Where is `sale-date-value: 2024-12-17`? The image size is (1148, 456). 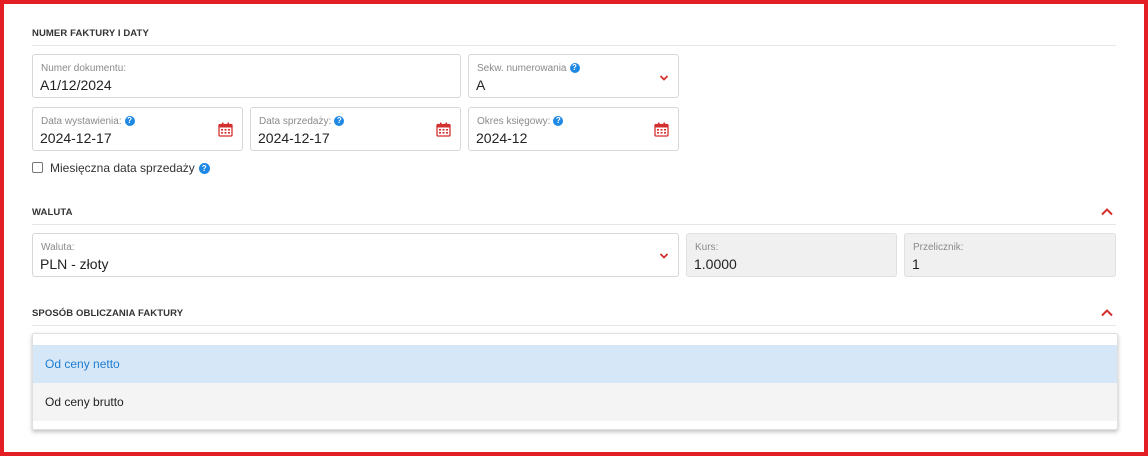 sale-date-value: 2024-12-17 is located at coordinates (294, 138).